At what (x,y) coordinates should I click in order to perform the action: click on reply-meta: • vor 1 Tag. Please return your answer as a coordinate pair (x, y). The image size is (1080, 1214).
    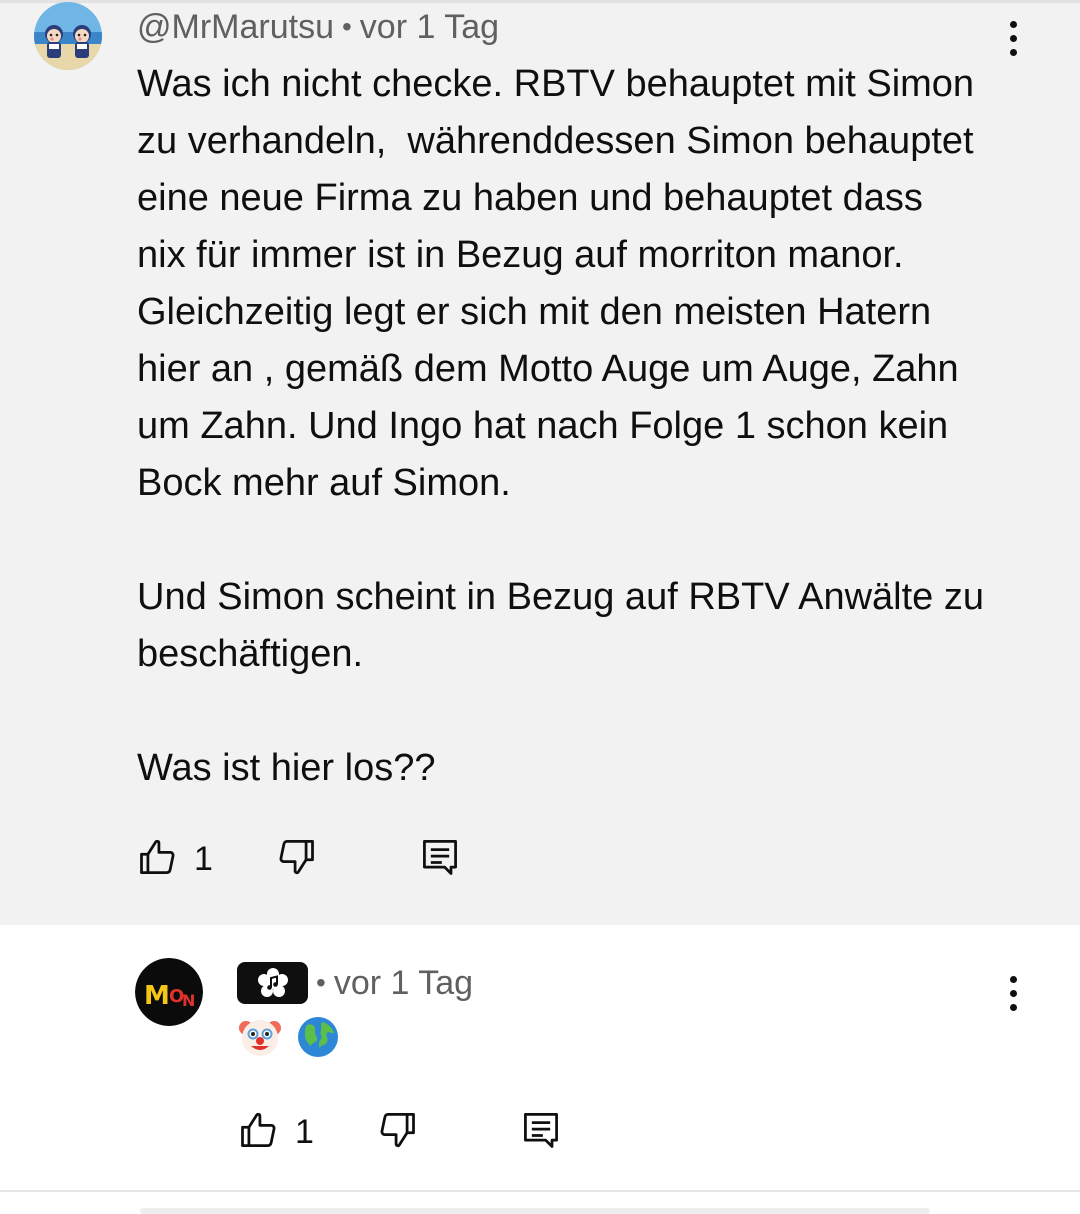
    Looking at the image, I should click on (355, 983).